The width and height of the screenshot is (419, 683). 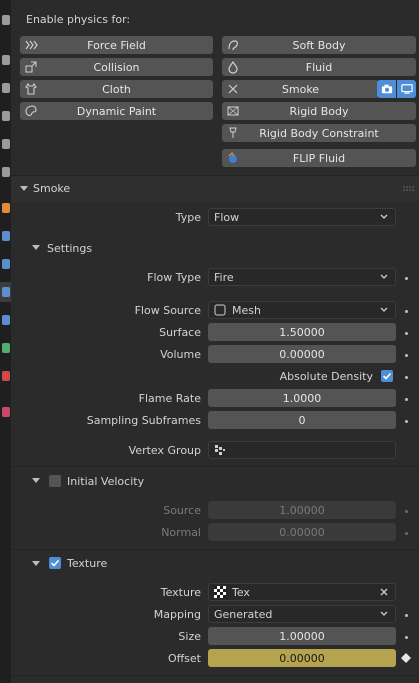 What do you see at coordinates (5, 20) in the screenshot?
I see `tool-tab-icon` at bounding box center [5, 20].